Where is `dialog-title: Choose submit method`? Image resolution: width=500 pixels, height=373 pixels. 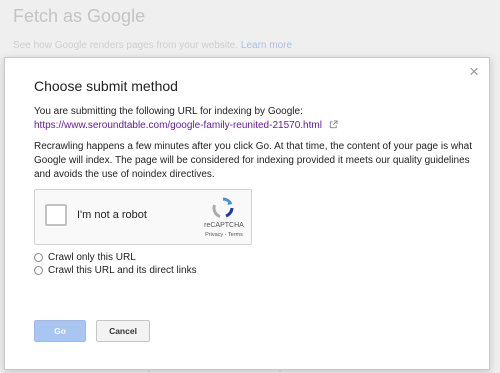
dialog-title: Choose submit method is located at coordinates (106, 86).